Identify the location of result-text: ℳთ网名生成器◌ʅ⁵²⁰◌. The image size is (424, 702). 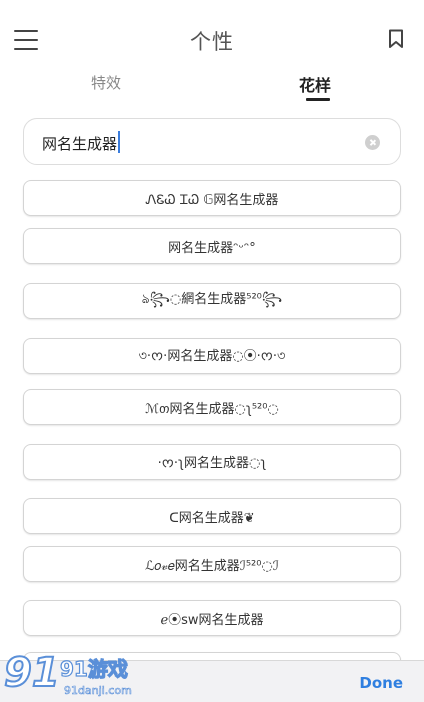
(212, 409).